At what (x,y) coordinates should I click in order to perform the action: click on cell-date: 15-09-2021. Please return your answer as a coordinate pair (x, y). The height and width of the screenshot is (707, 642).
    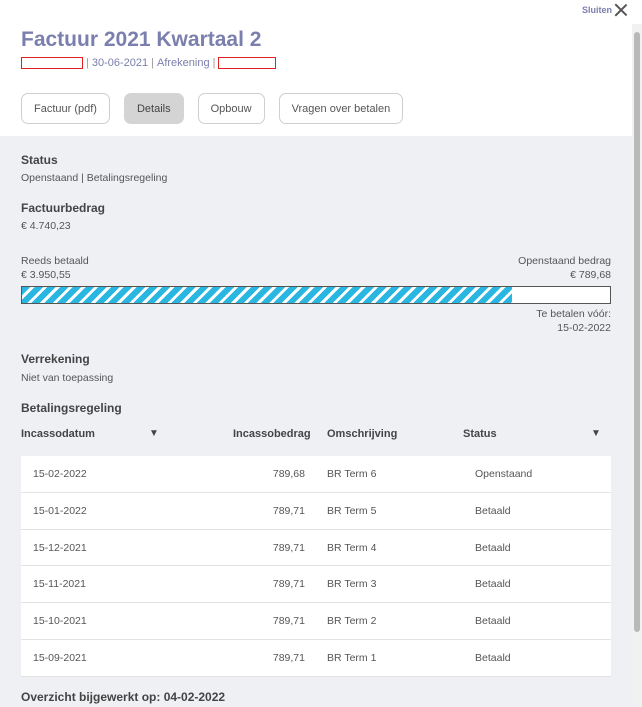
    Looking at the image, I should click on (60, 657).